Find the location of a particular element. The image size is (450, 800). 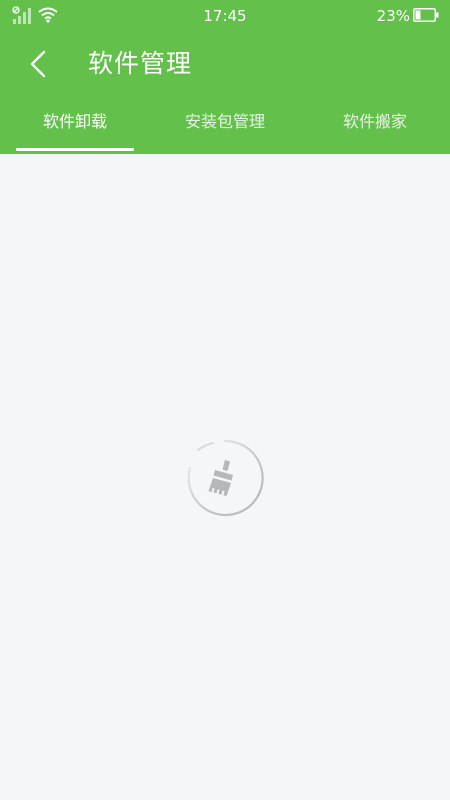

battery-percent: 23% is located at coordinates (393, 16).